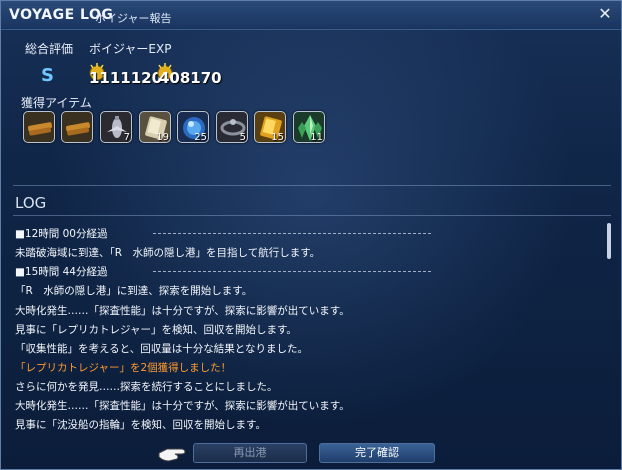 This screenshot has width=622, height=470. Describe the element at coordinates (605, 14) in the screenshot. I see `close-icon: ✕` at that location.